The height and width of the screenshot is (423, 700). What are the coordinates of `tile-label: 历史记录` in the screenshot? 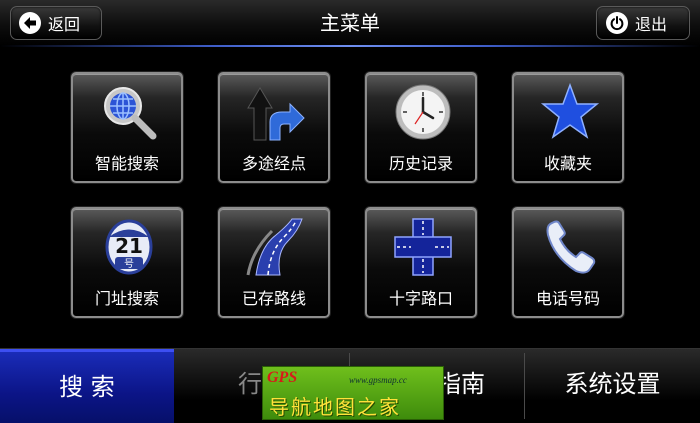 It's located at (420, 163).